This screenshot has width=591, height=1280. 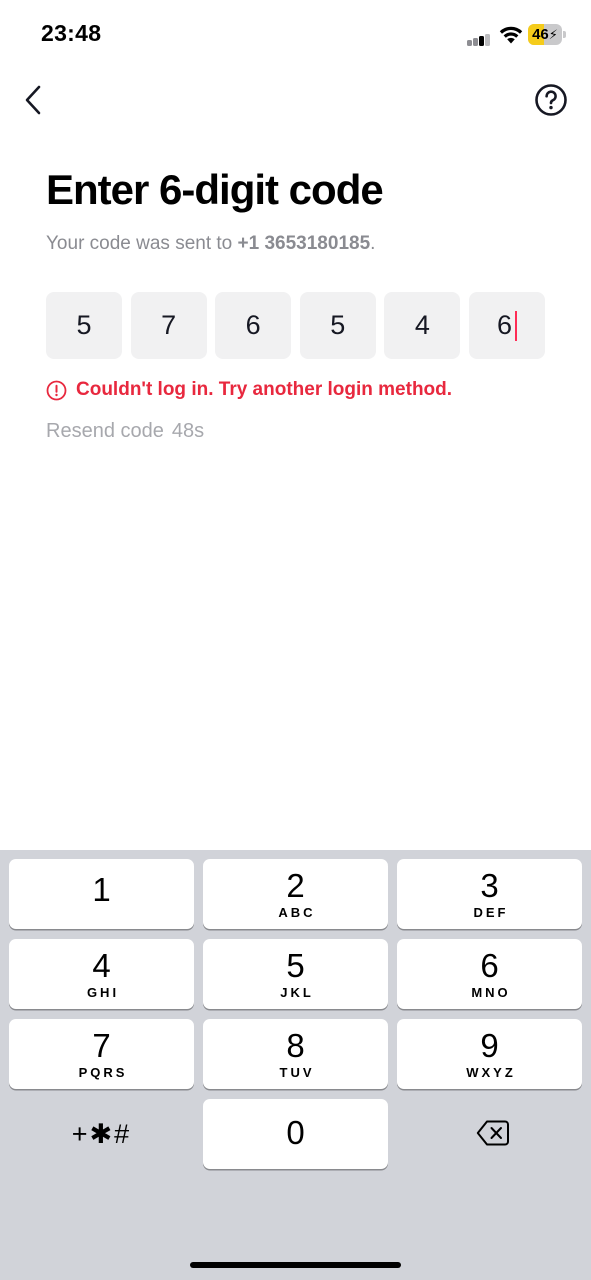 What do you see at coordinates (489, 894) in the screenshot?
I see `key-3: 3 DEF` at bounding box center [489, 894].